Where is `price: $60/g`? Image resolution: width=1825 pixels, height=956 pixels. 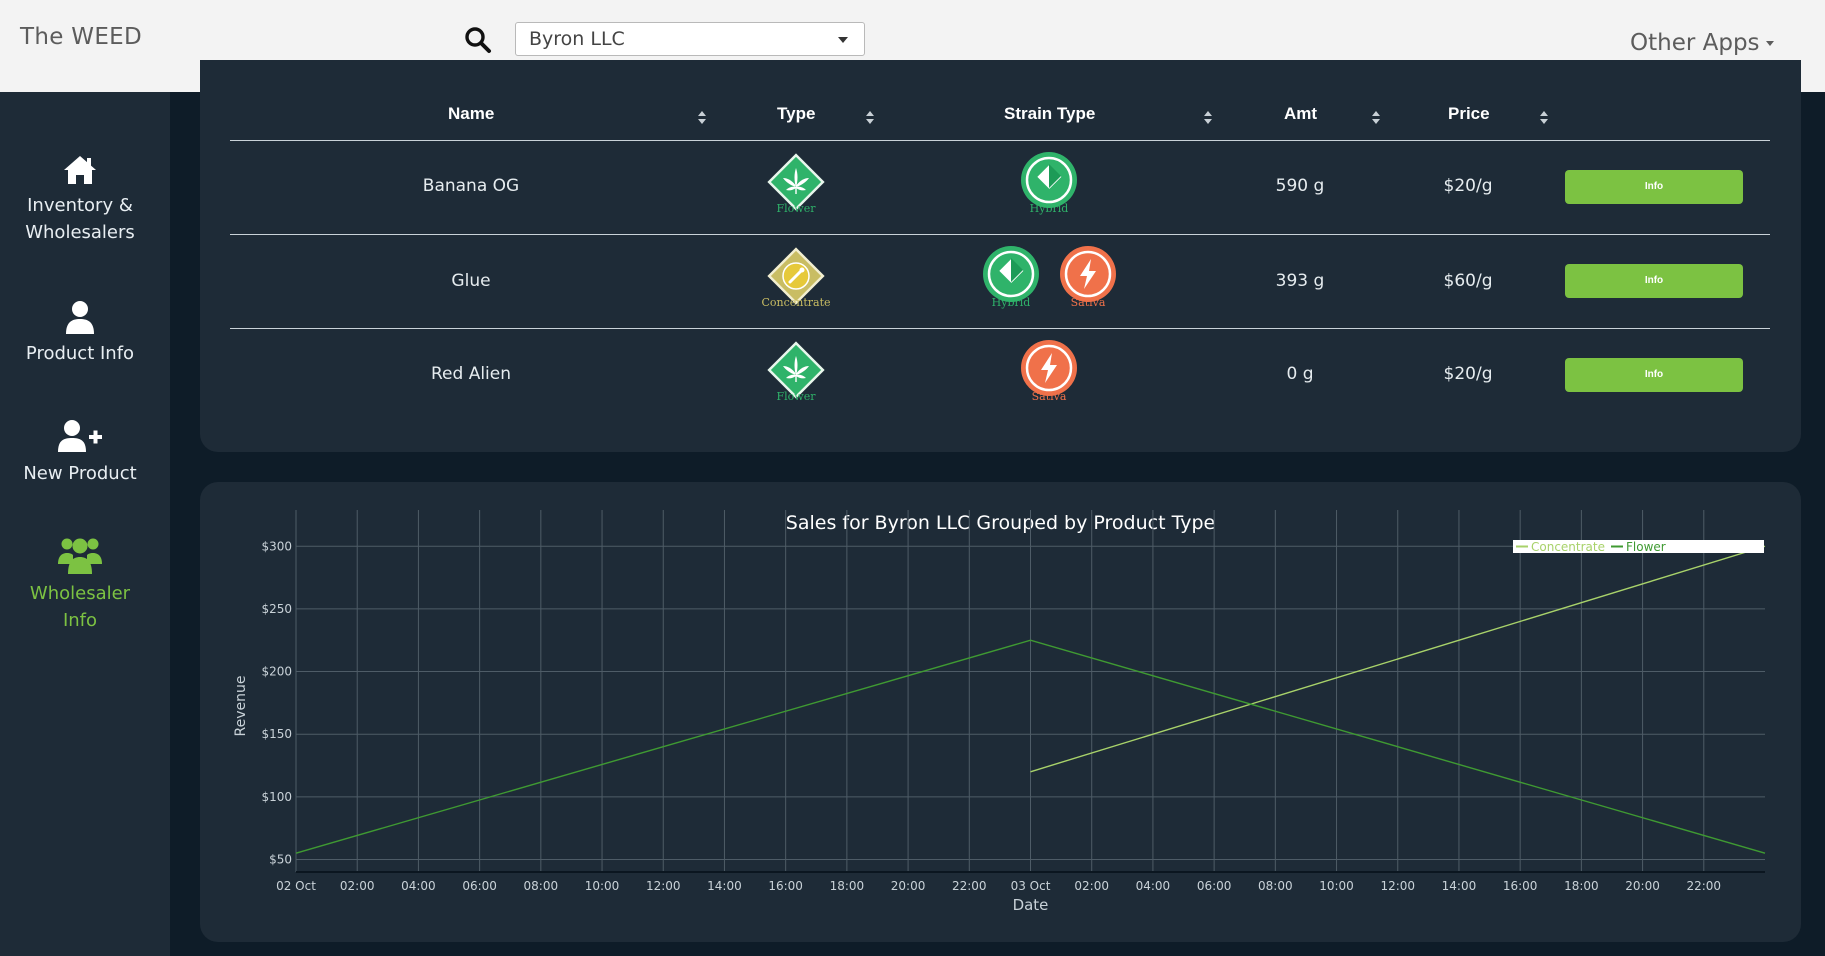 price: $60/g is located at coordinates (1468, 281).